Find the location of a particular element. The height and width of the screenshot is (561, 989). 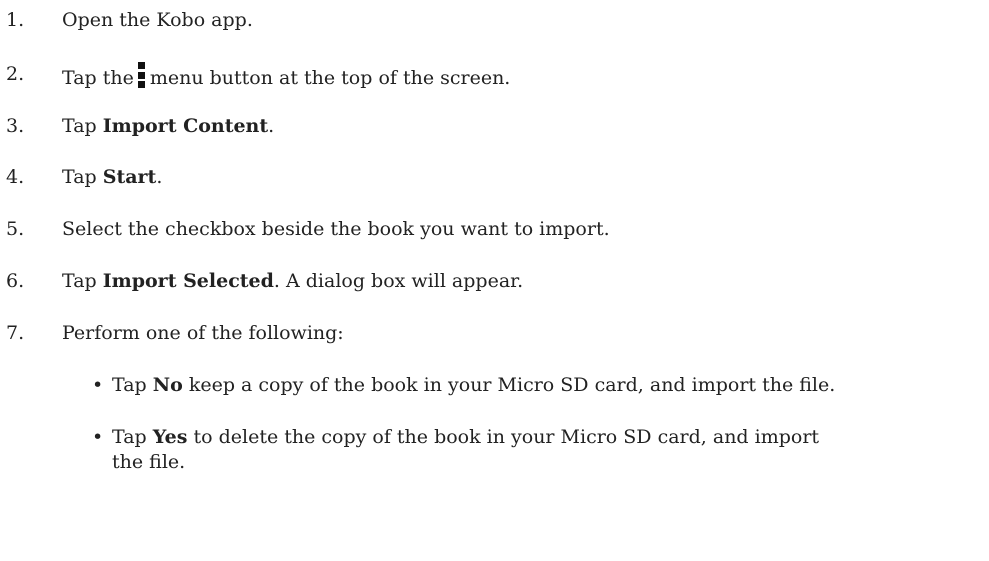

step-text: Perform one of the following: is located at coordinates (203, 333).